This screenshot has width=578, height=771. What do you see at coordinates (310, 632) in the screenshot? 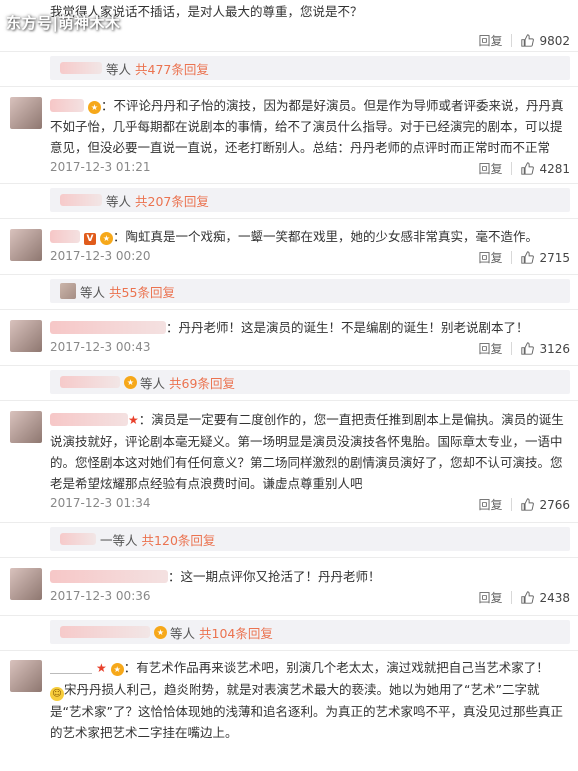
I see `subreply-summary: ★ 等人 共104条回复` at bounding box center [310, 632].